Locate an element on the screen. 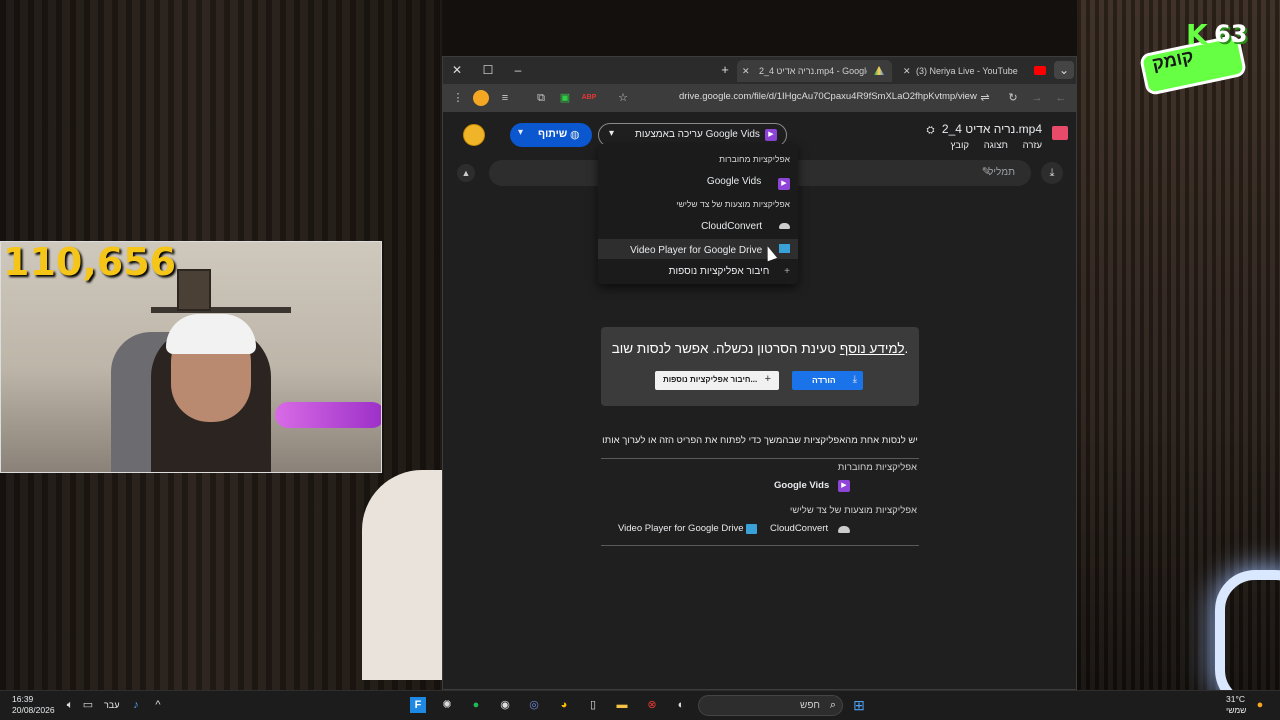 Image resolution: width=1280 pixels, height=720 pixels. connect-more-apps-button: חיבור אפליקציות נוספות... + is located at coordinates (717, 380).